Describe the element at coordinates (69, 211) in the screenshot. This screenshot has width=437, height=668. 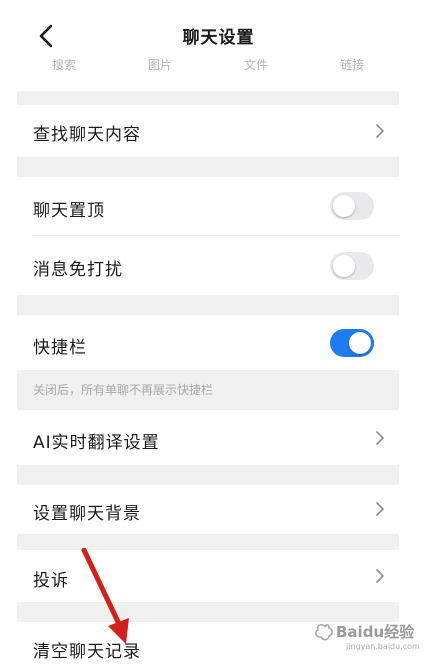
I see `pin-chat-label: 聊天置顶` at that location.